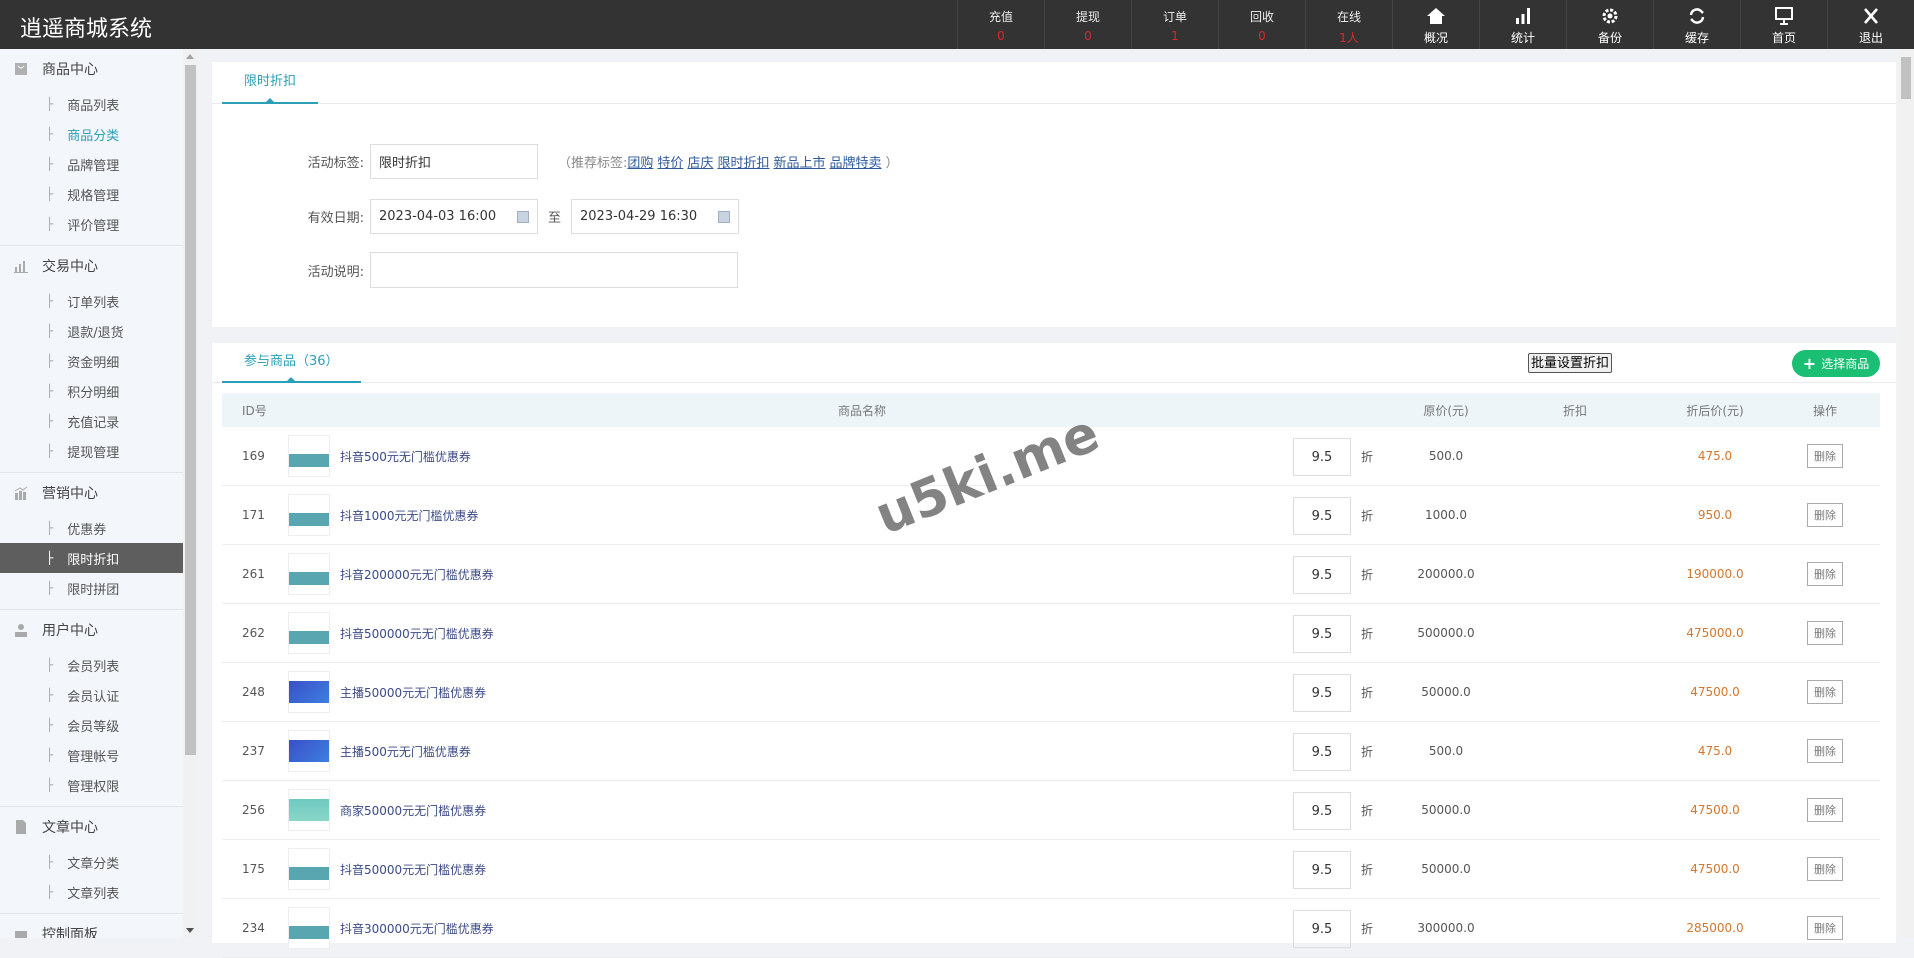  I want to click on sidebar-item: ├ 评价管理, so click(91, 224).